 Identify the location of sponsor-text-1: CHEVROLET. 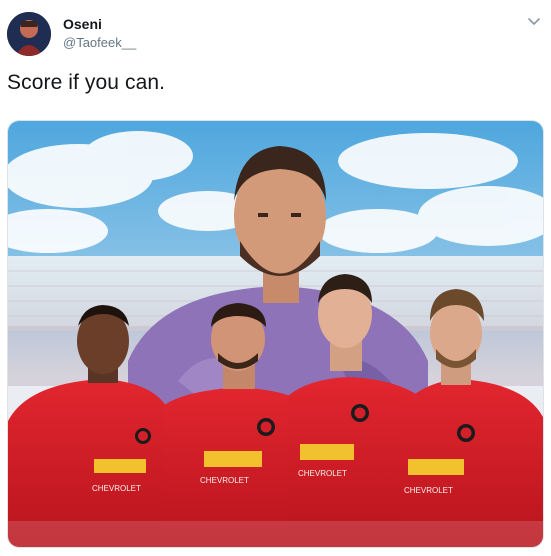
(116, 488).